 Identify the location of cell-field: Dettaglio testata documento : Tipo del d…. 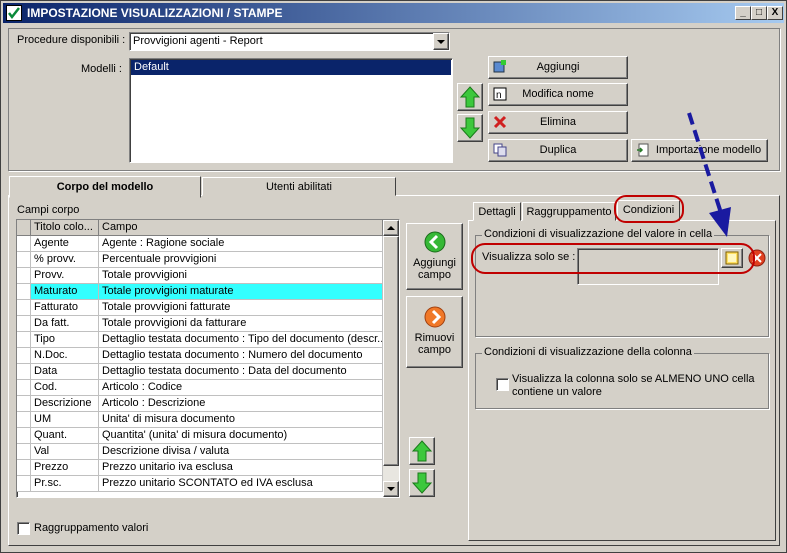
(241, 340).